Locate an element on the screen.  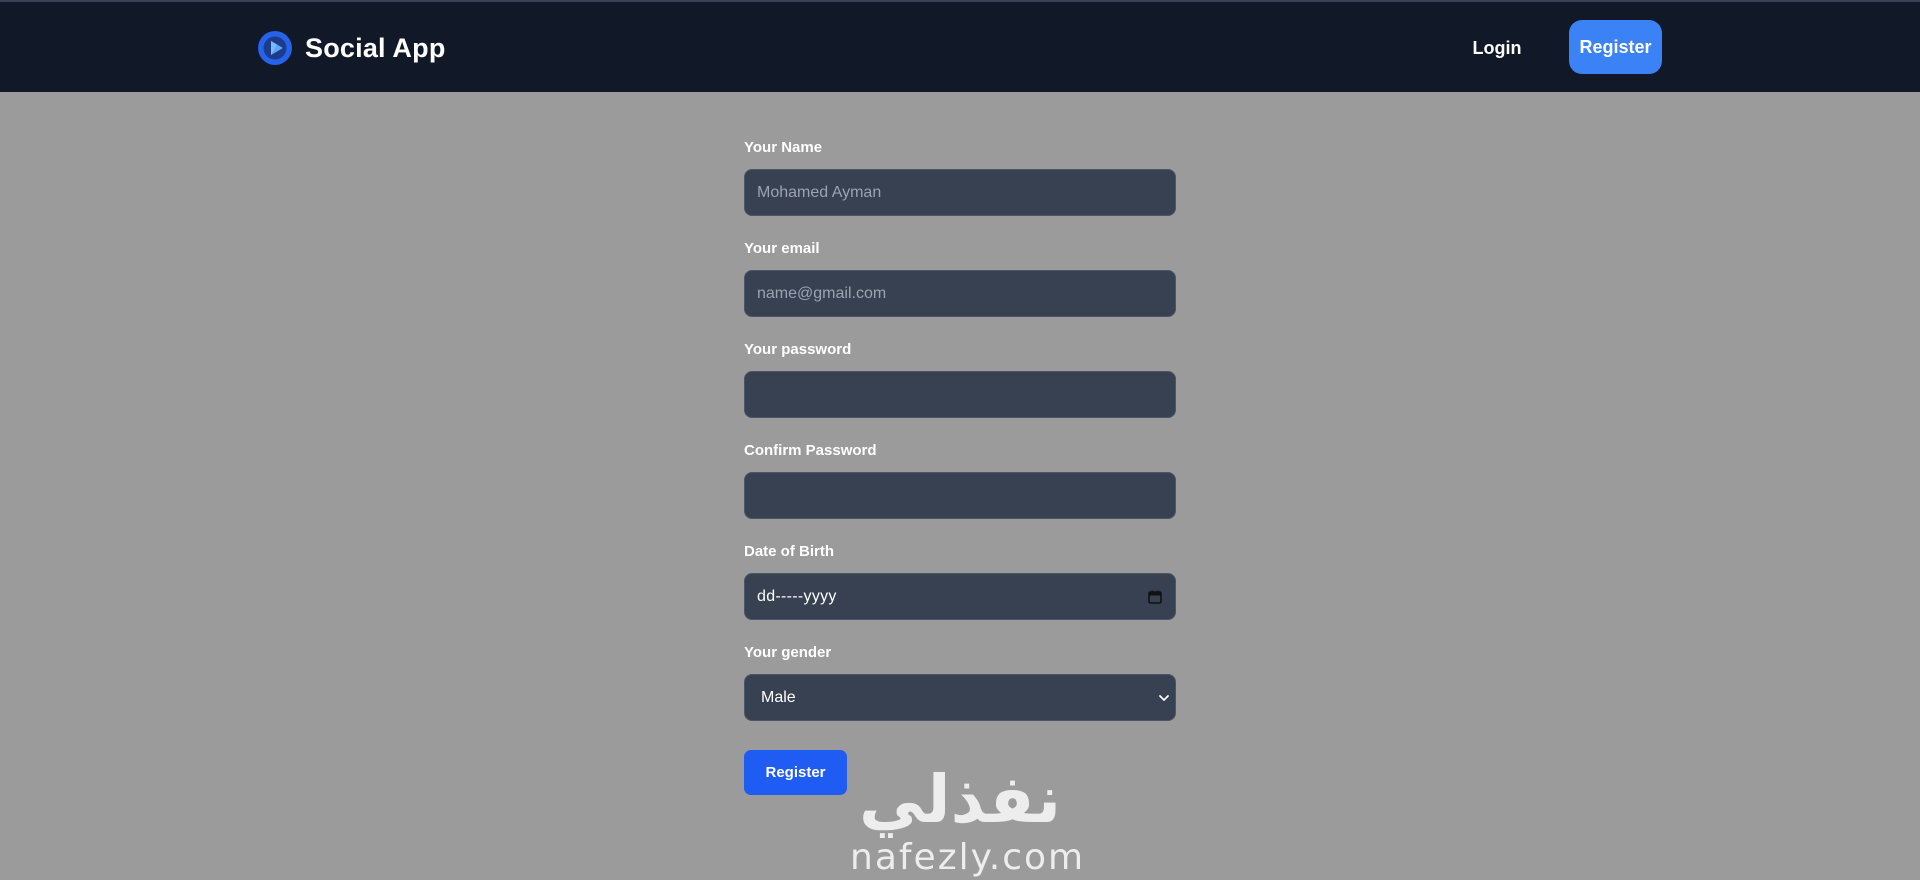
dob-input: dd-----yyyy is located at coordinates (960, 596).